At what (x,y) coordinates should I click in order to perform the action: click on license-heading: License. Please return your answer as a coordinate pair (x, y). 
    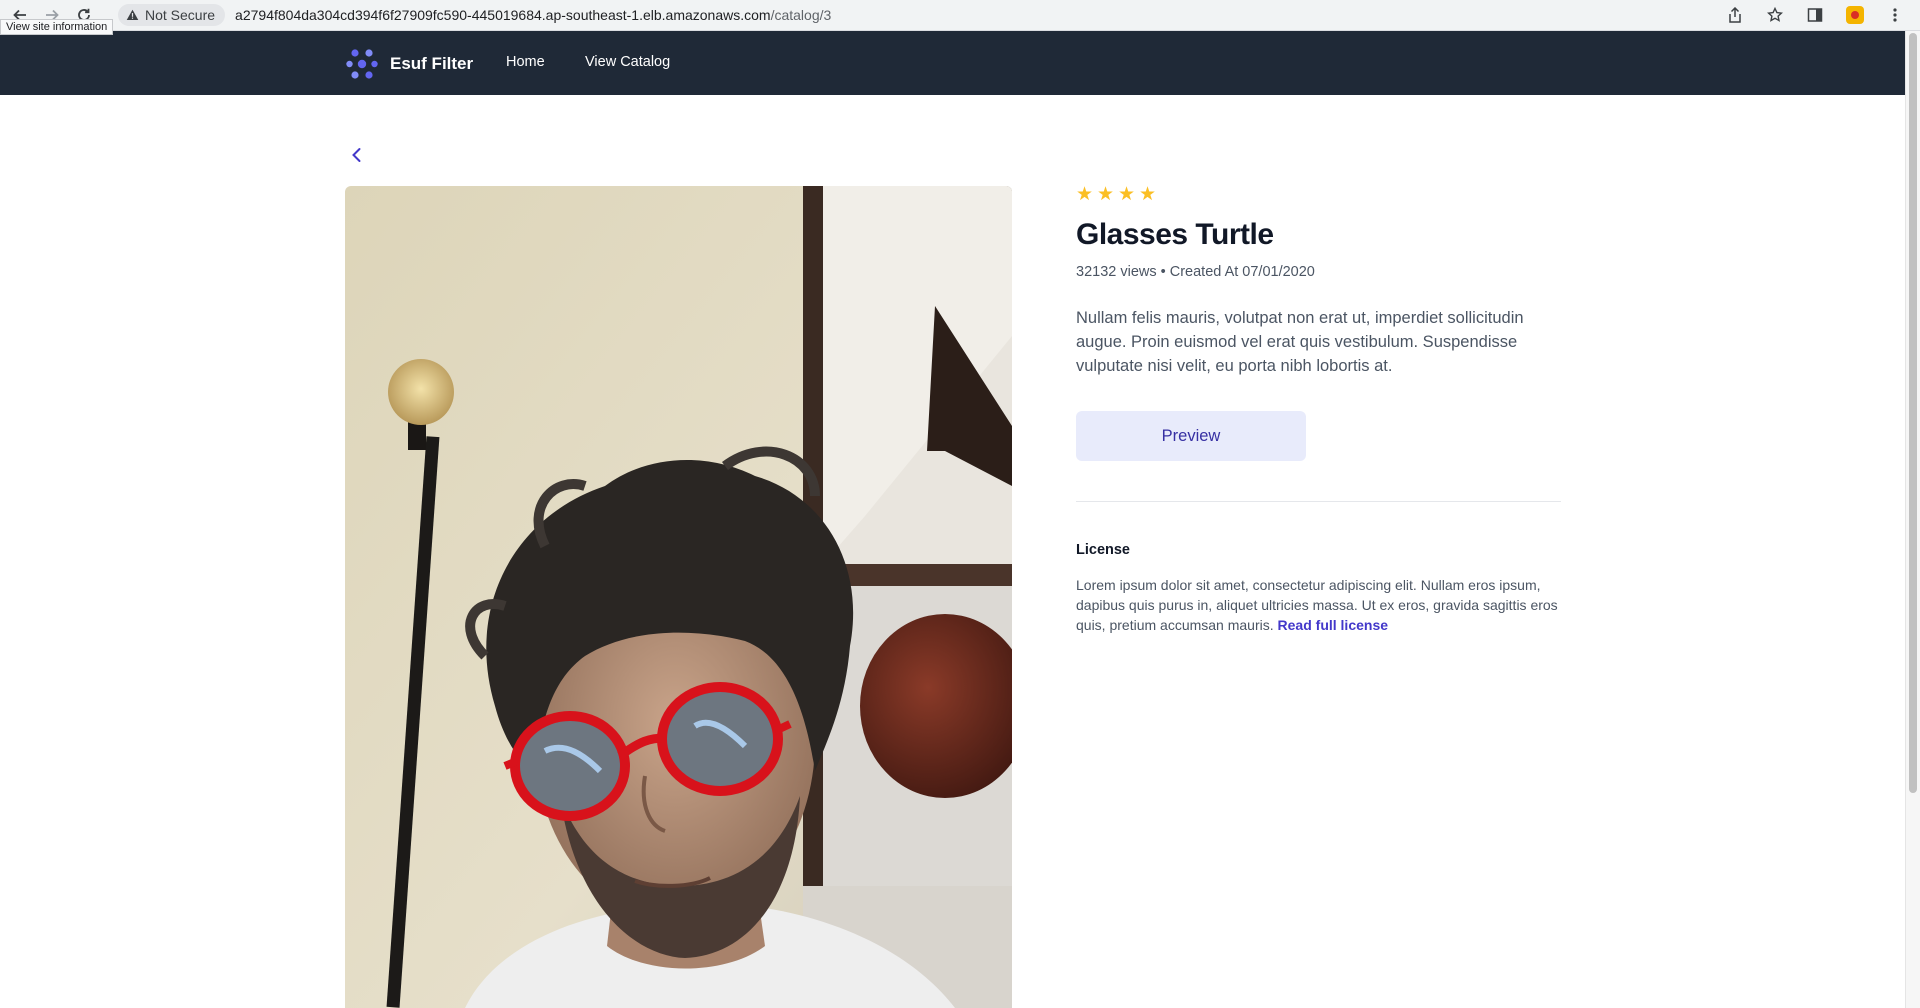
    Looking at the image, I should click on (1103, 550).